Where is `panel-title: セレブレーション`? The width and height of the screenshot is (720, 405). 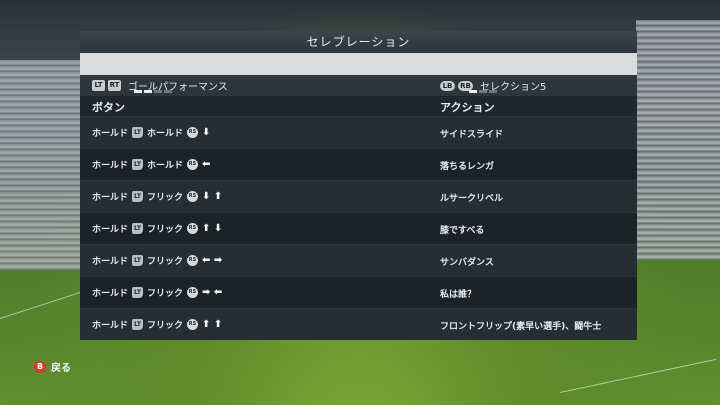 panel-title: セレブレーション is located at coordinates (358, 42).